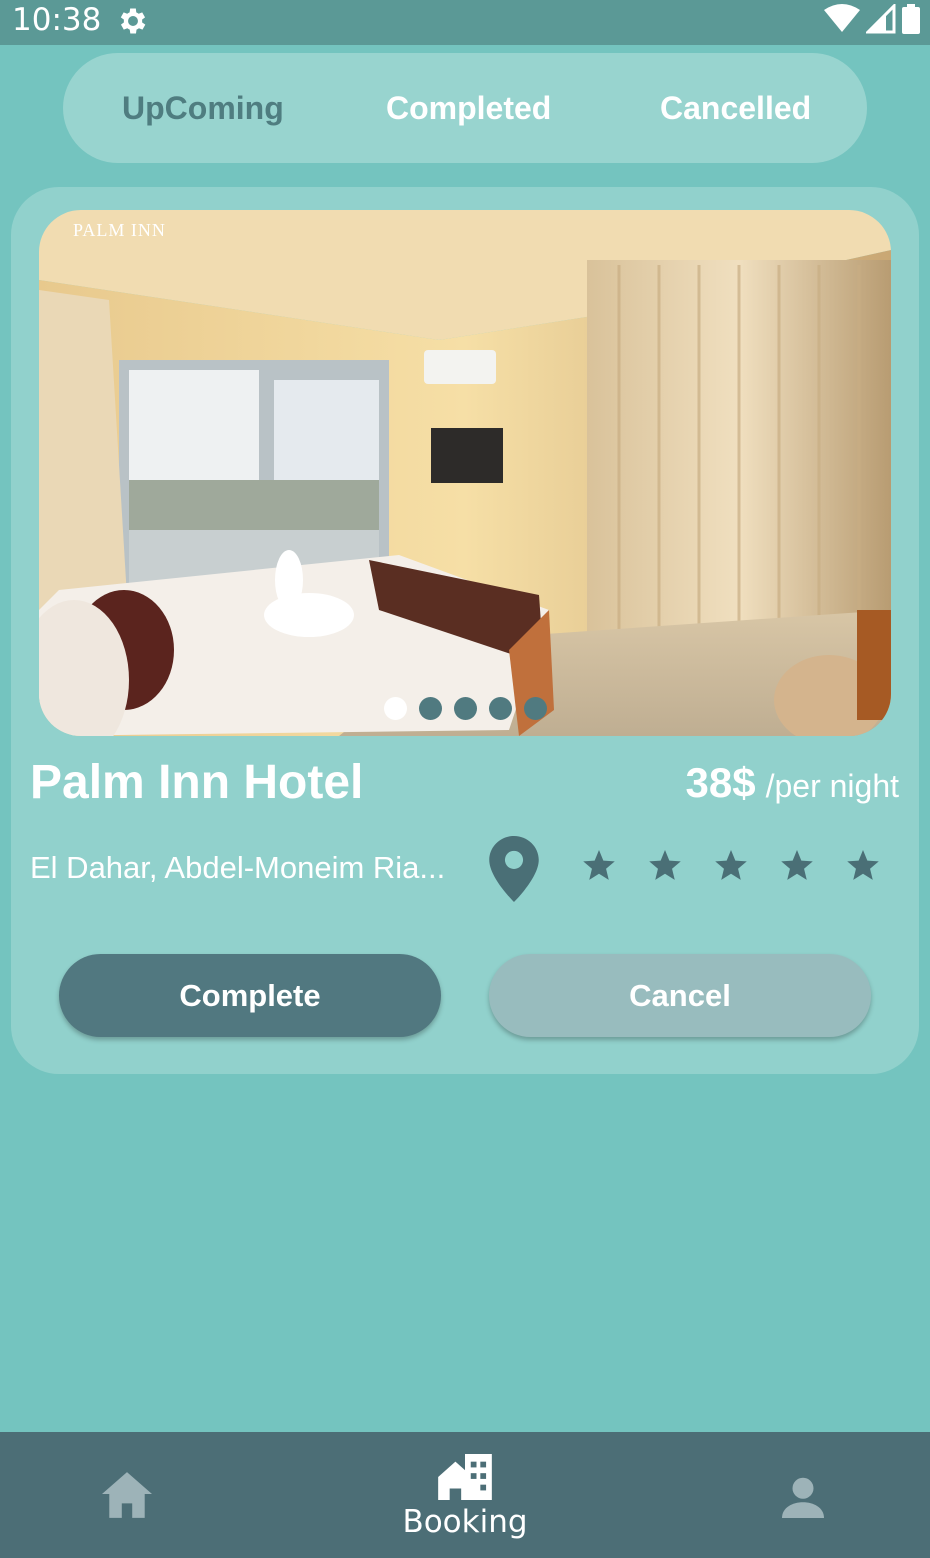  I want to click on status-bar: 10:38, so click(465, 22).